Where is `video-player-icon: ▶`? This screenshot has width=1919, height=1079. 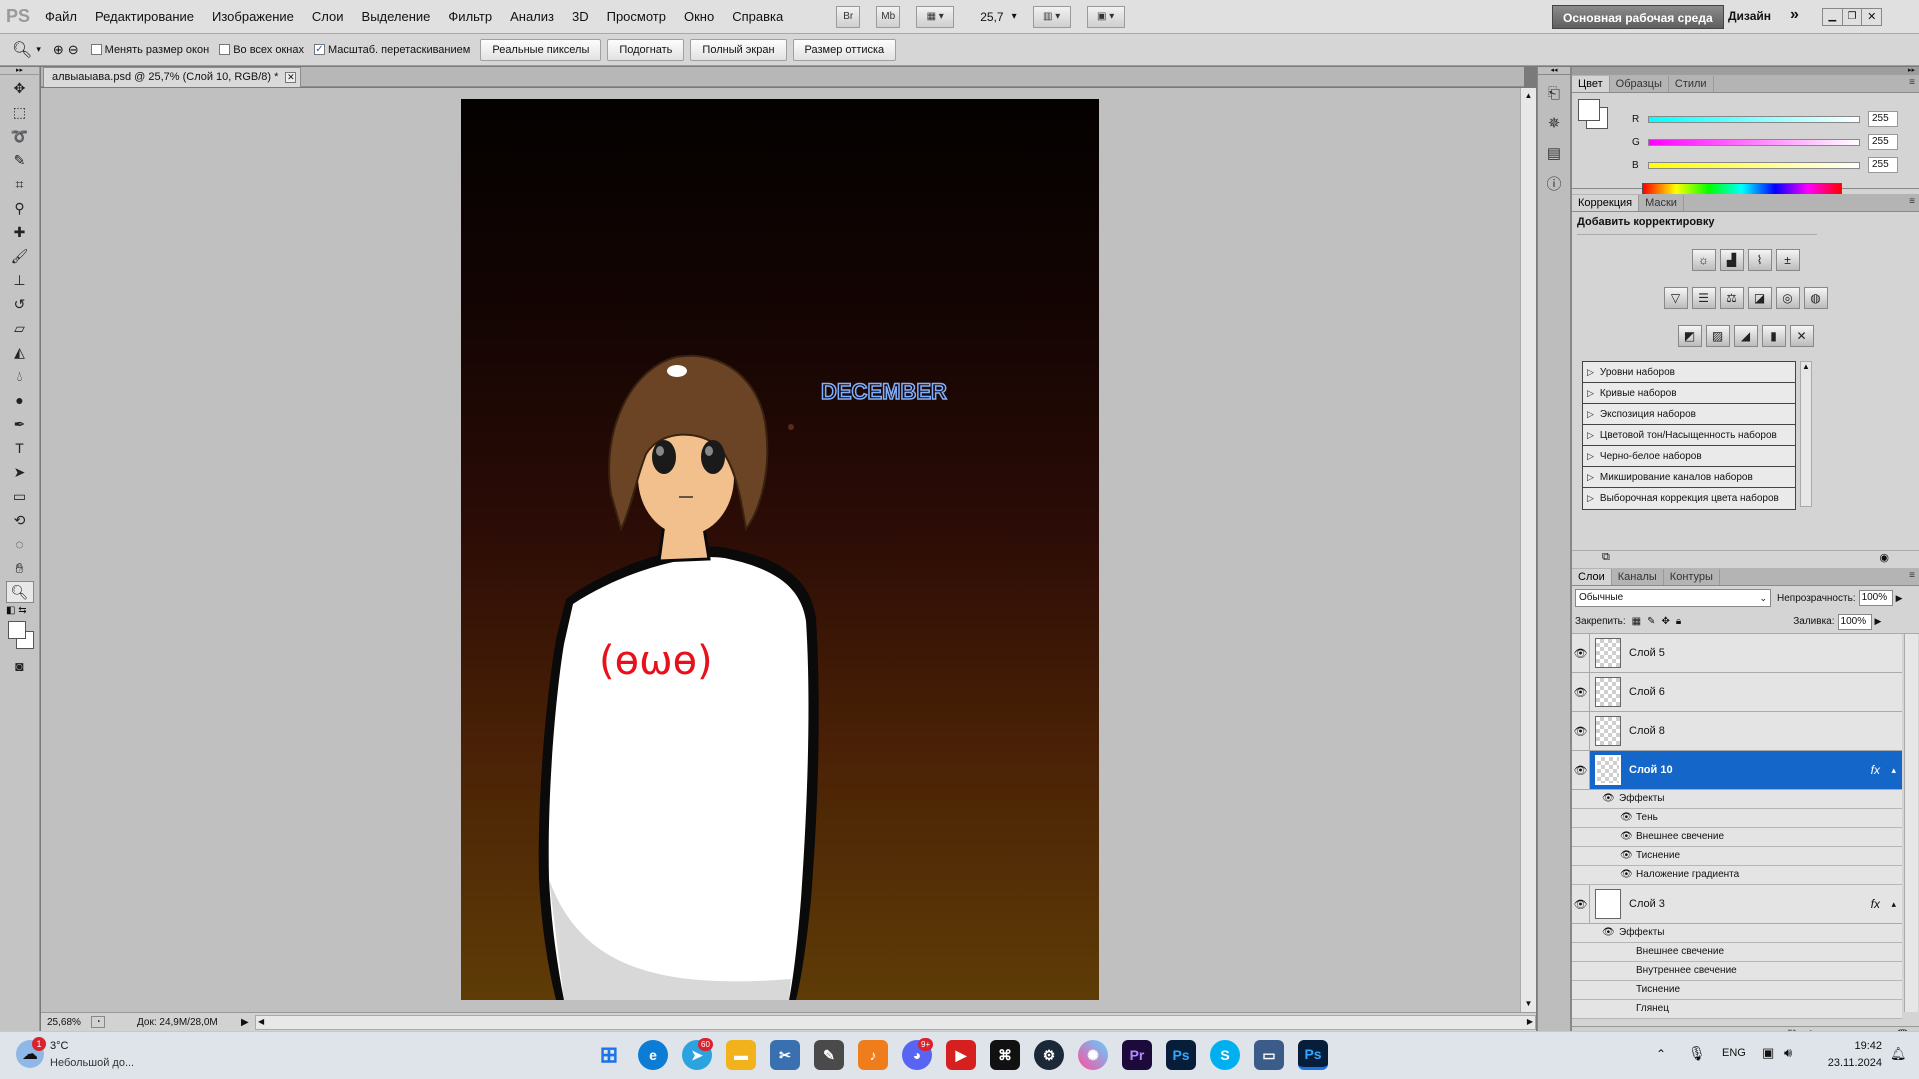
video-player-icon: ▶ is located at coordinates (961, 1055).